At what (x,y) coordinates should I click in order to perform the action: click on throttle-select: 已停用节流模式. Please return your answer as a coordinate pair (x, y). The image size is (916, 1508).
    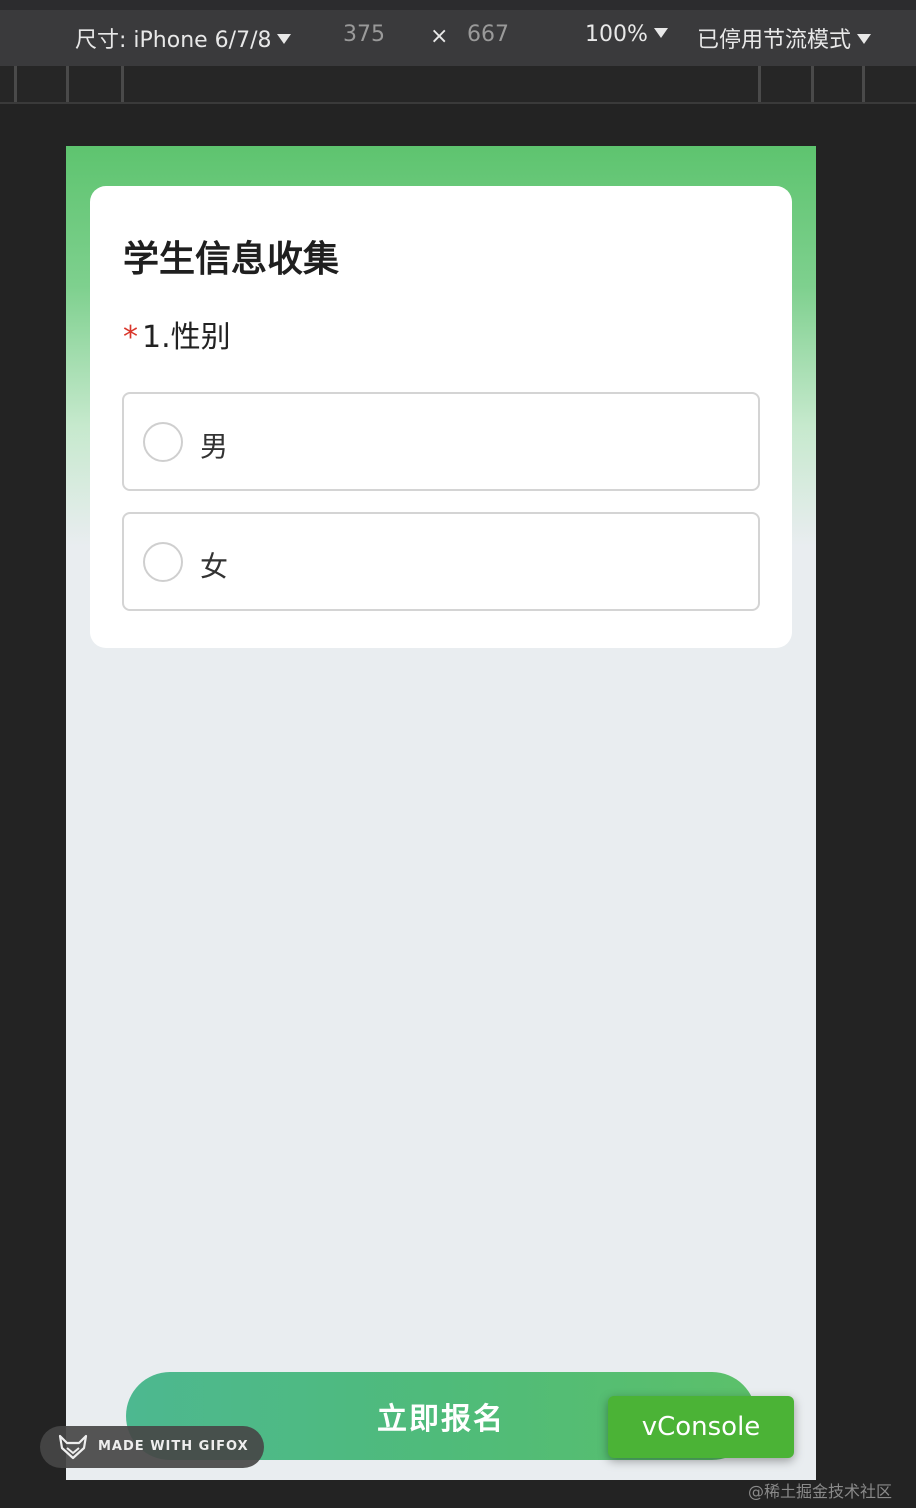
    Looking at the image, I should click on (784, 38).